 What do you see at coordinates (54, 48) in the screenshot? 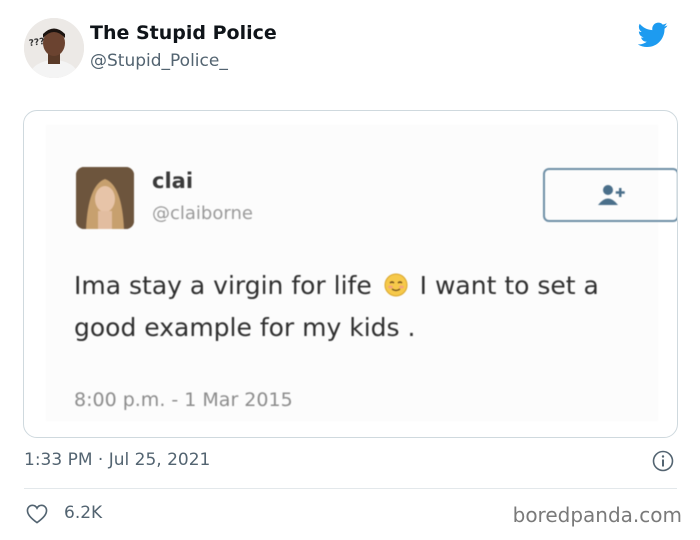
I see `author-avatar: ???` at bounding box center [54, 48].